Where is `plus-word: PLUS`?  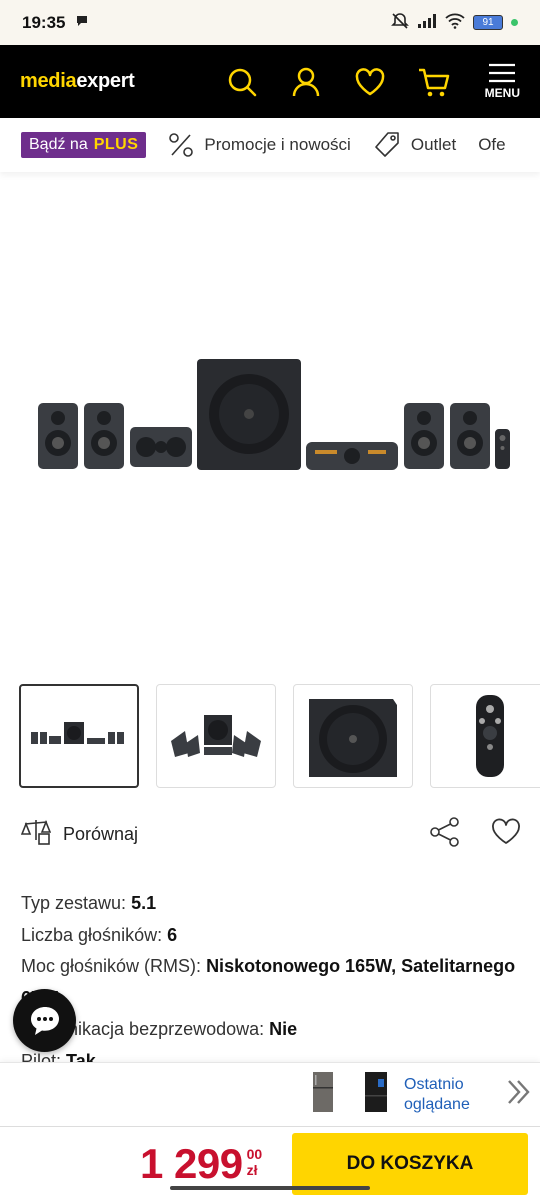 plus-word: PLUS is located at coordinates (116, 144).